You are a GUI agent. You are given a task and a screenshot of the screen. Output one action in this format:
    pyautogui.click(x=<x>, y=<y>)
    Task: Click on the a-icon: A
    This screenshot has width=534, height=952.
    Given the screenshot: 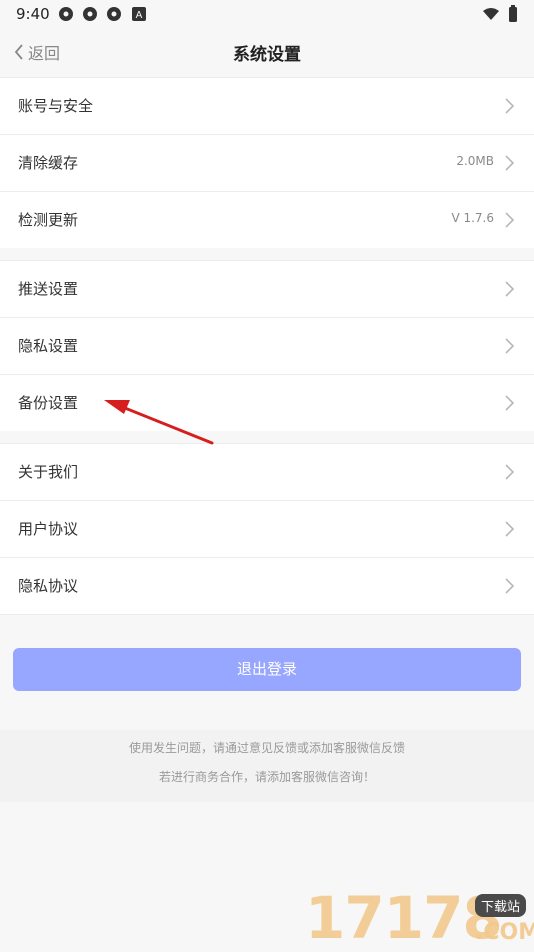 What is the action you would take?
    pyautogui.click(x=139, y=14)
    